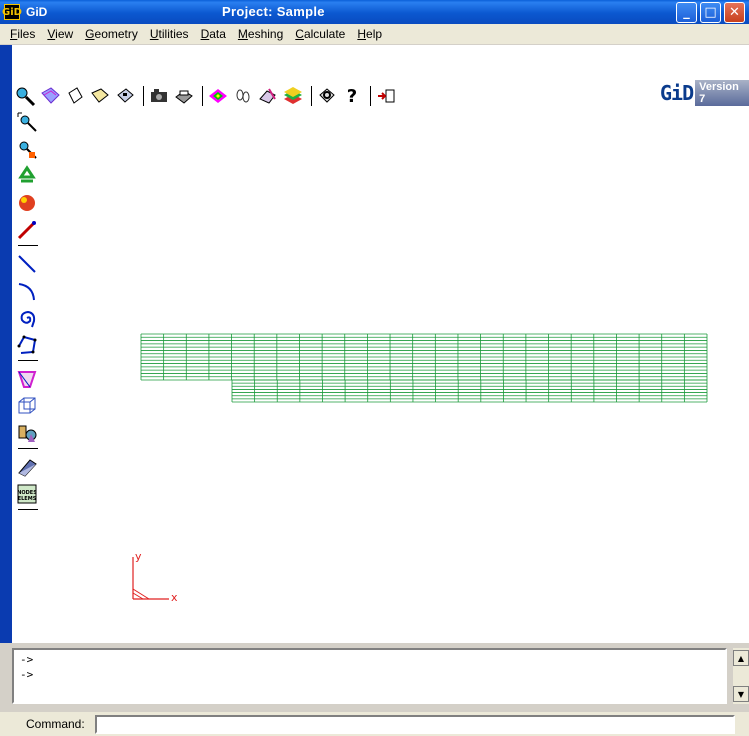 The height and width of the screenshot is (736, 749). I want to click on menu-meshing: Meshing, so click(260, 34).